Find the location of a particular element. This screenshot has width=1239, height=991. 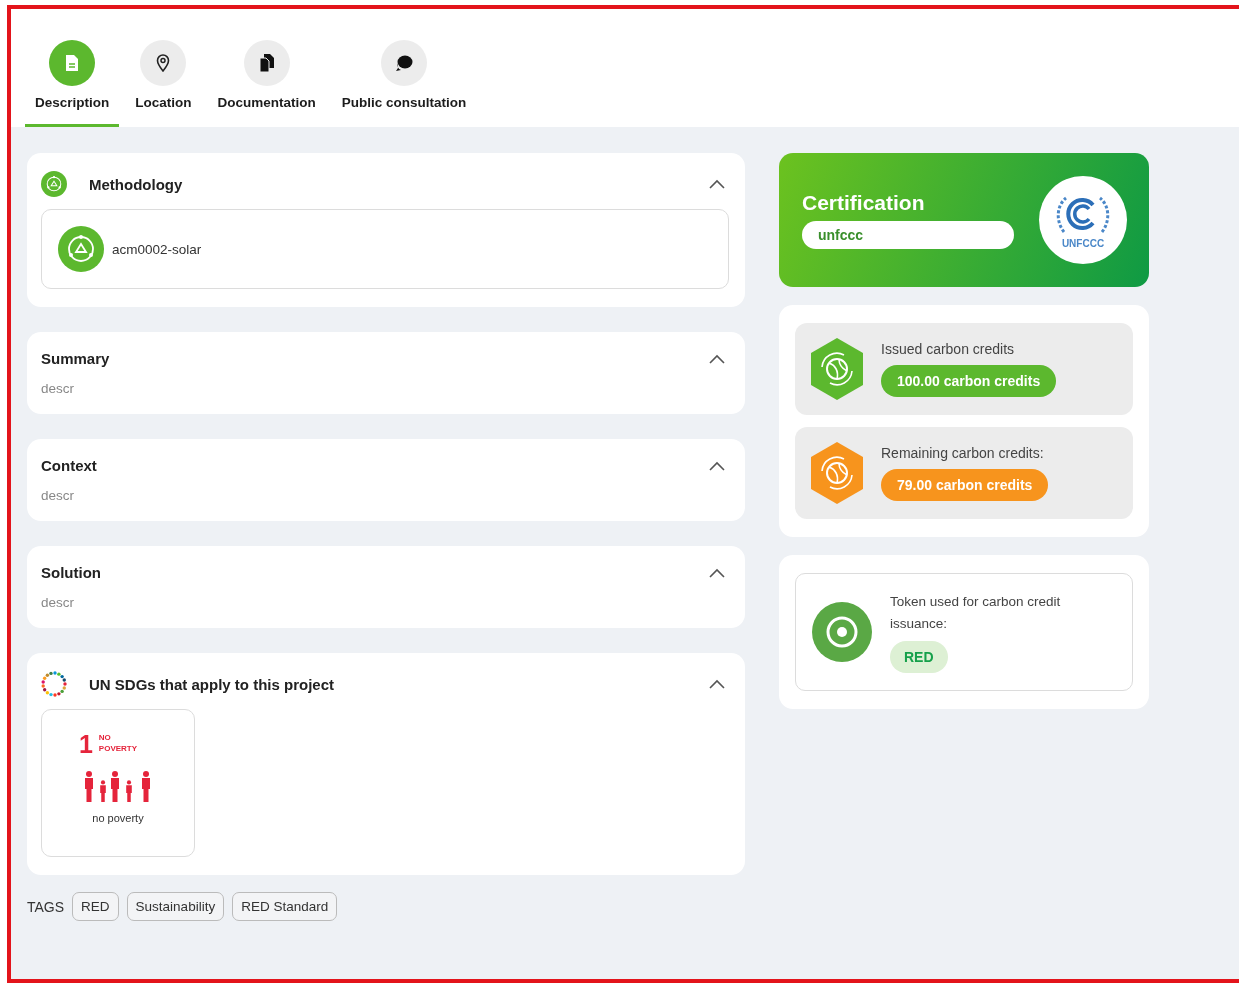

goal-name: NO POVERTY is located at coordinates (118, 743).